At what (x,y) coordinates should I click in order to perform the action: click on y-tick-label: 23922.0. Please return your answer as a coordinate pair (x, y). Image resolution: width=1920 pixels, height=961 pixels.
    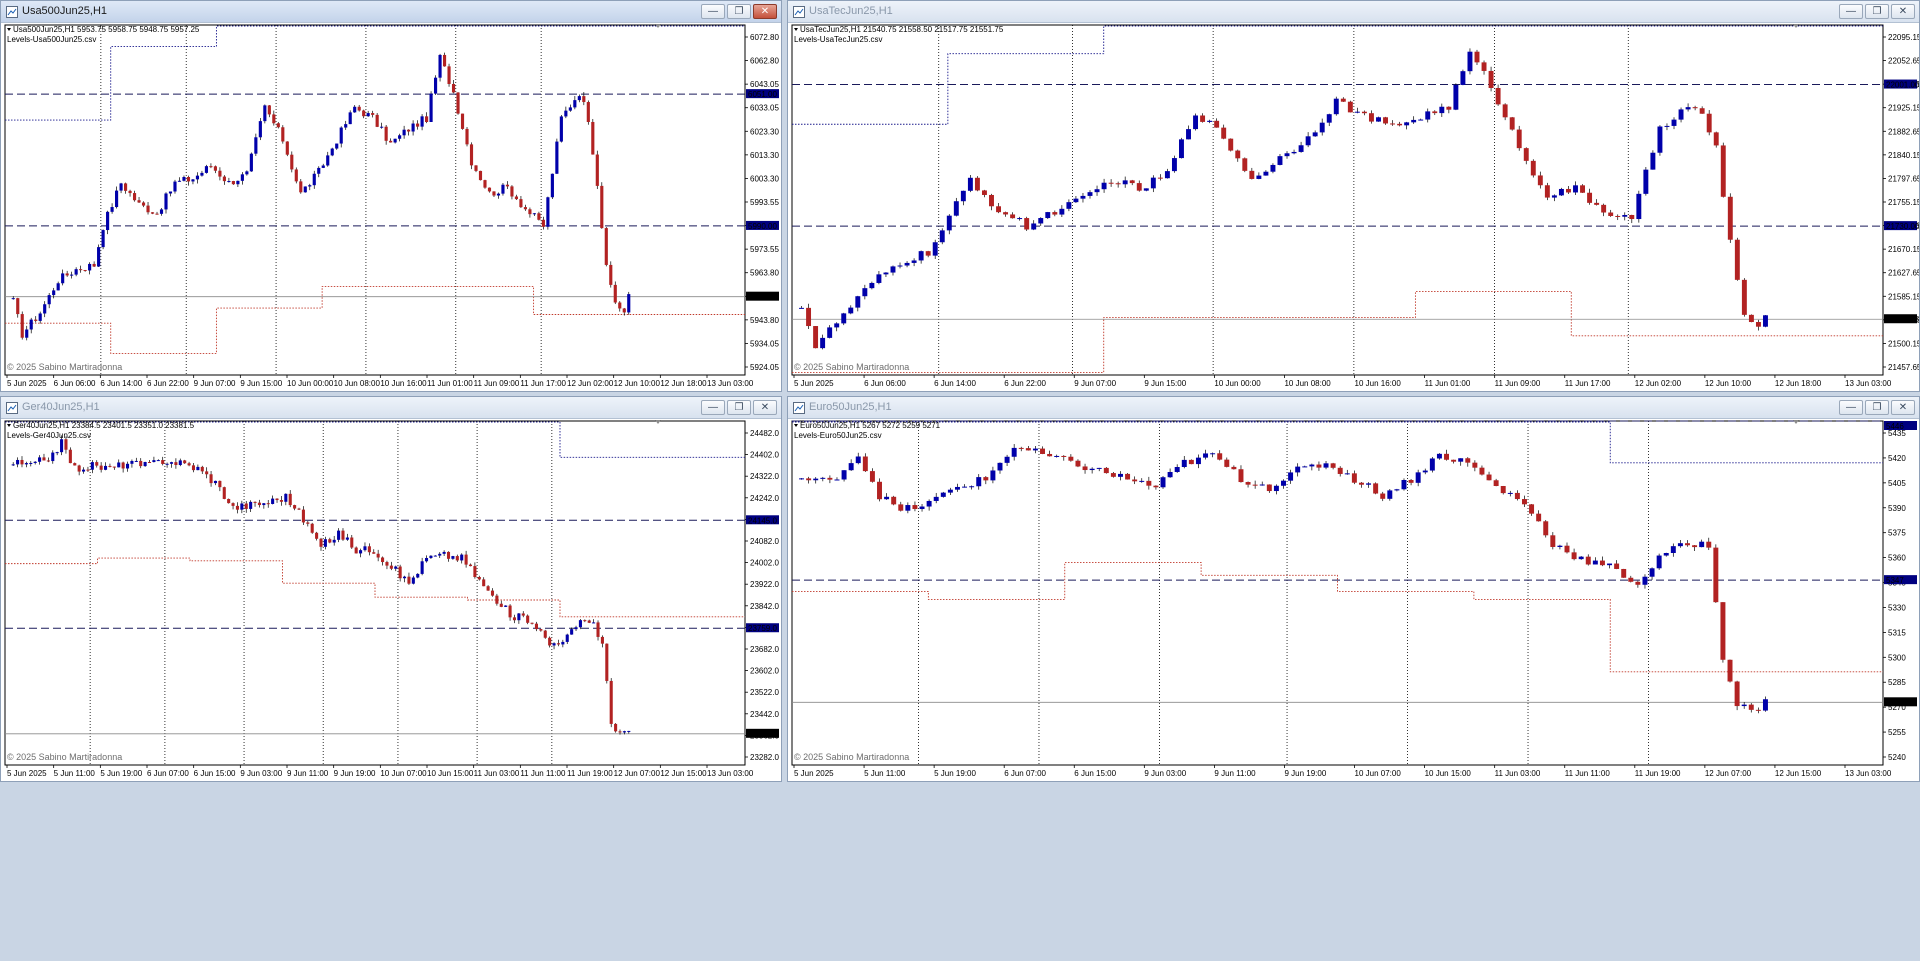
    Looking at the image, I should click on (764, 584).